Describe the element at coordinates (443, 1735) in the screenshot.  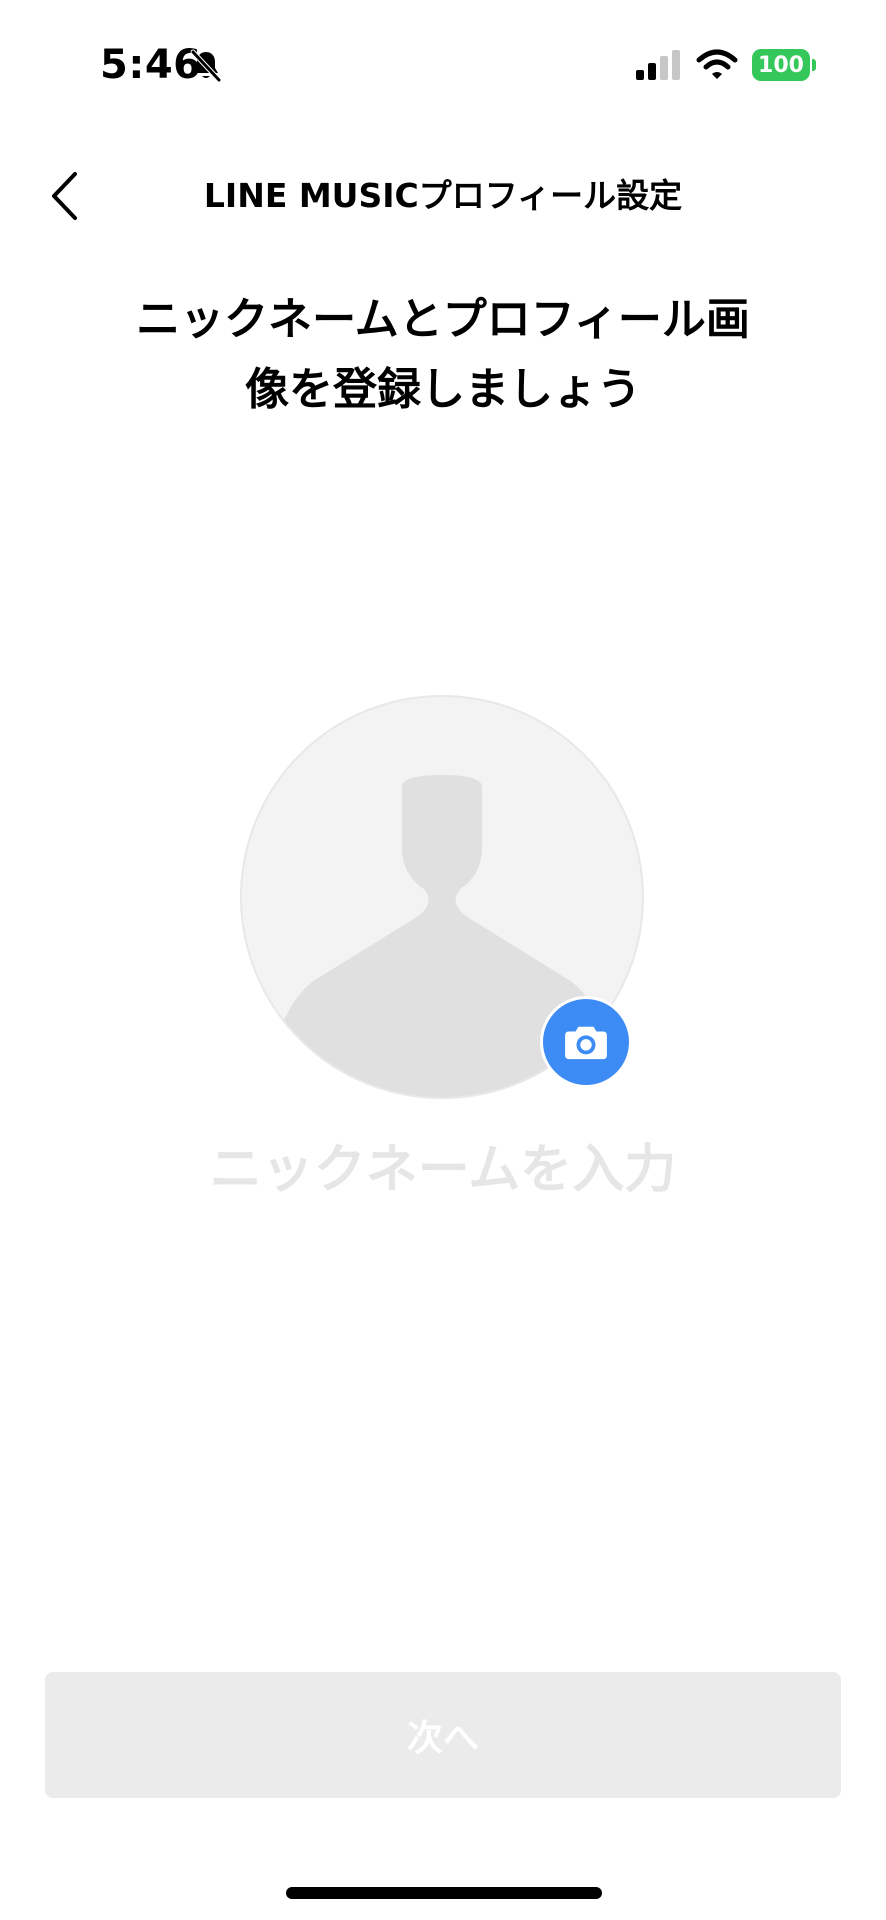
I see `next-button: 次へ` at that location.